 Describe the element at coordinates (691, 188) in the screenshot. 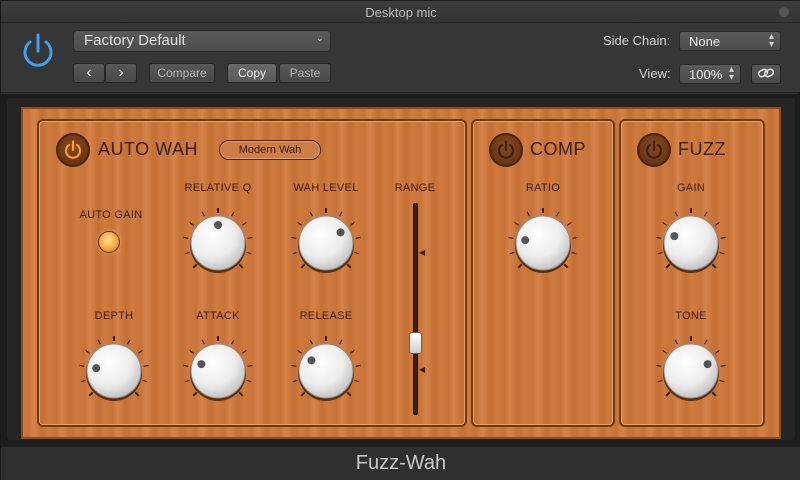

I see `gain-label: GAIN` at that location.